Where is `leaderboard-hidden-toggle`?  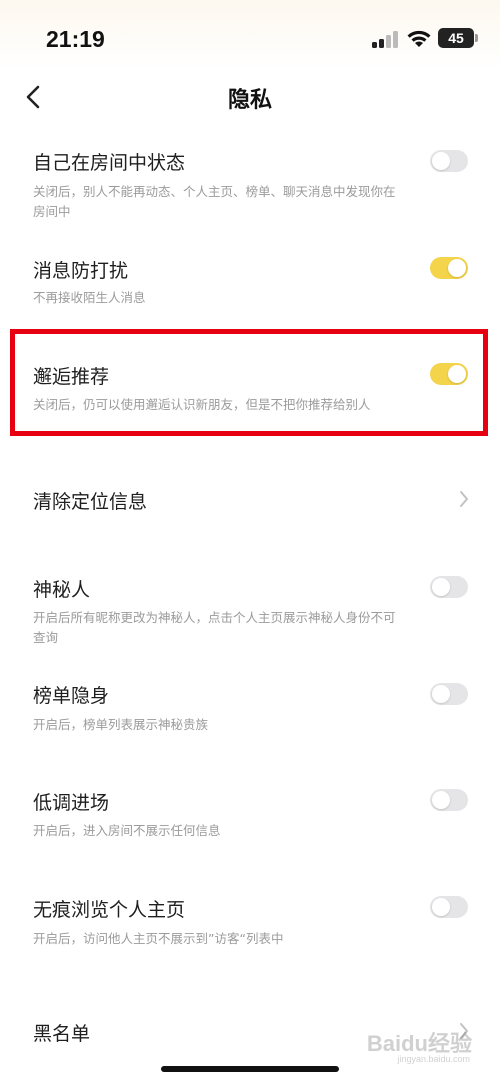 leaderboard-hidden-toggle is located at coordinates (449, 694).